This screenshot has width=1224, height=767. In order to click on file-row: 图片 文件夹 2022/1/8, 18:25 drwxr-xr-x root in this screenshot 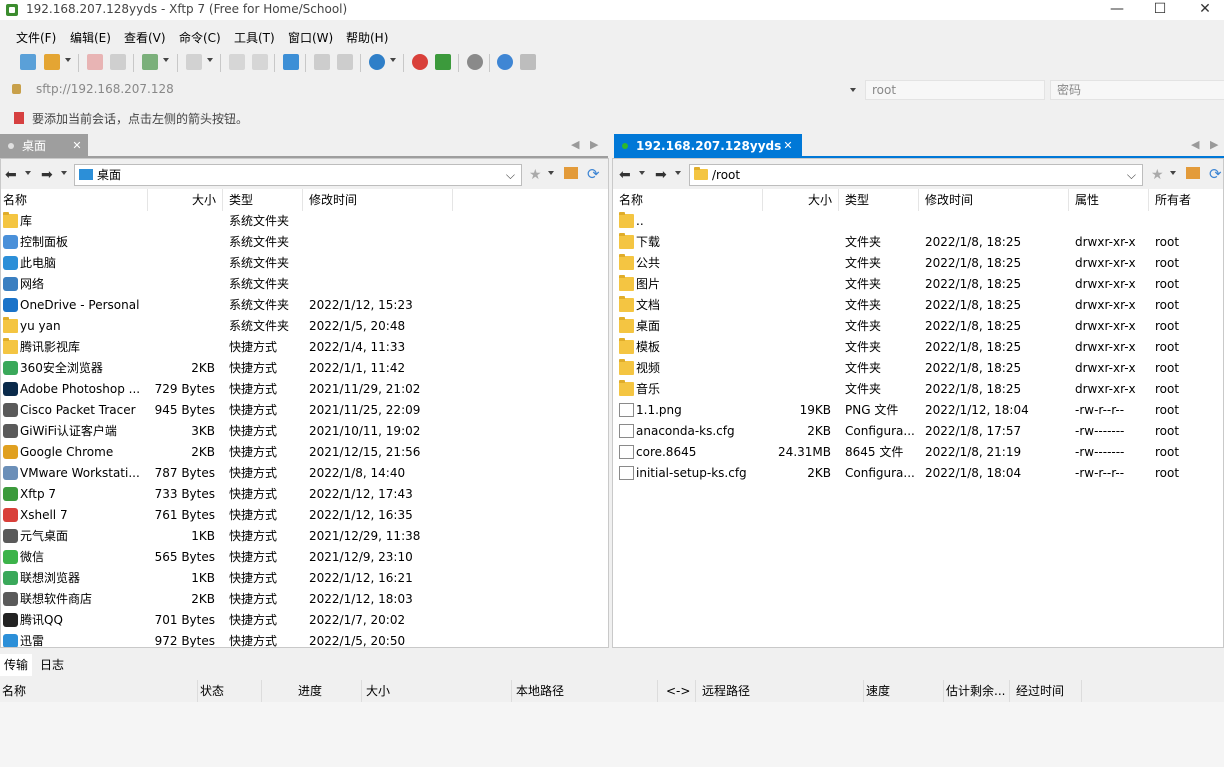, I will do `click(918, 284)`.